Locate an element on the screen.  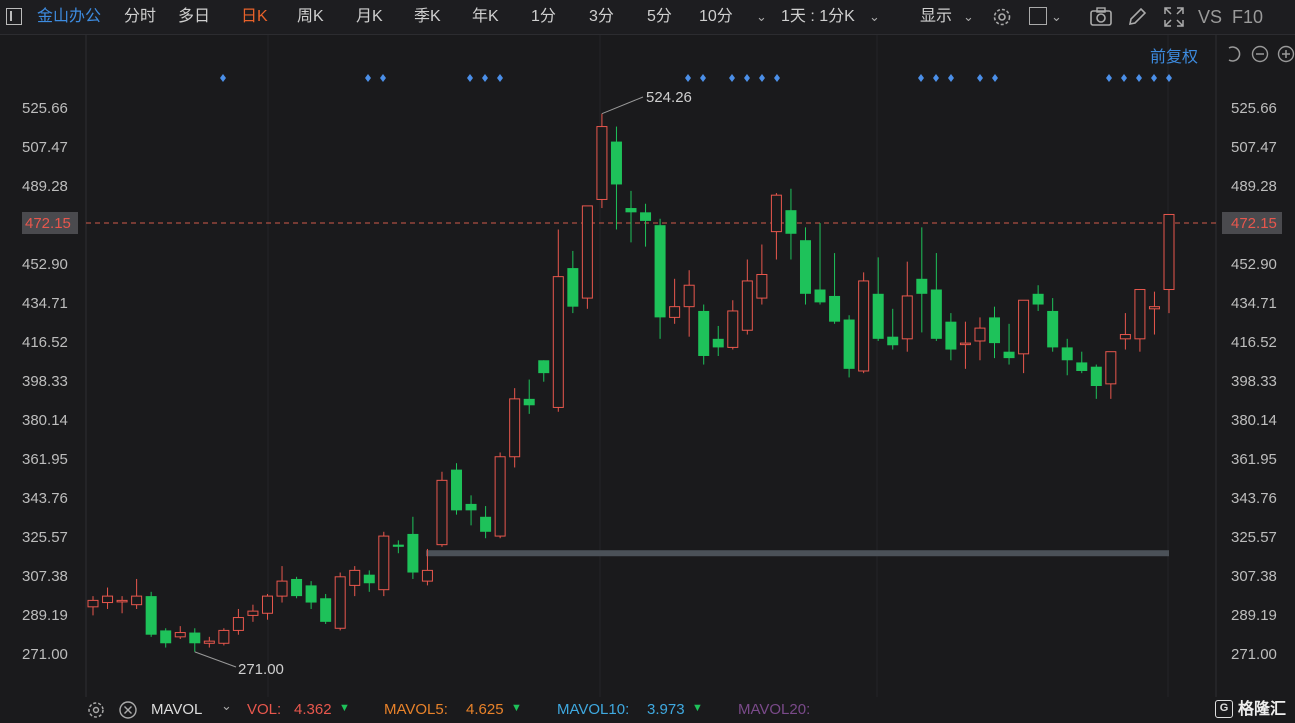
period-select: 1天 : 1分K is located at coordinates (818, 17).